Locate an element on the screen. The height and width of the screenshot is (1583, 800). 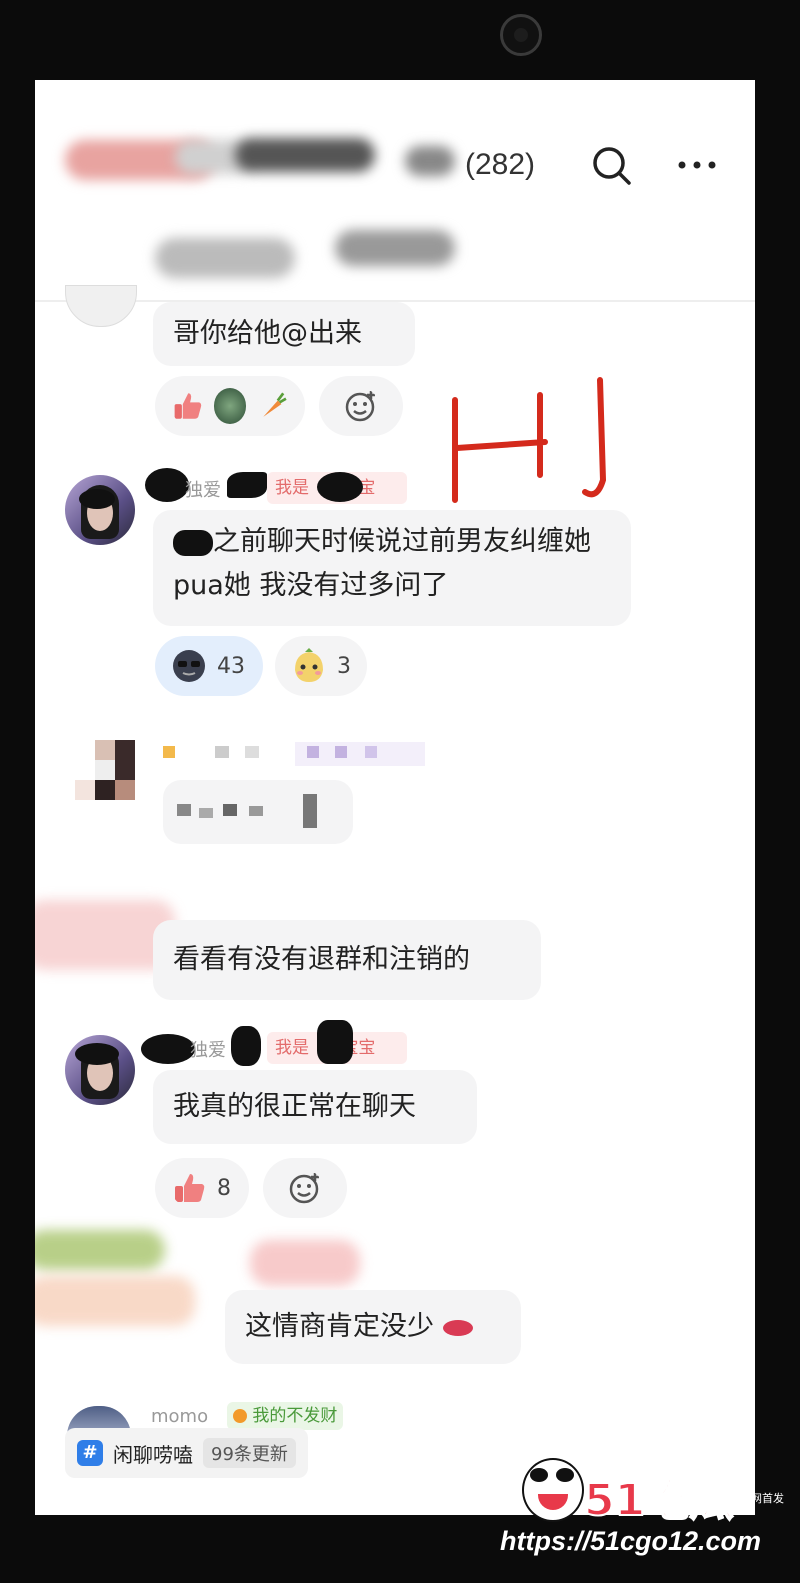
message-bubble: 这情商肯定没少 is located at coordinates (373, 1327).